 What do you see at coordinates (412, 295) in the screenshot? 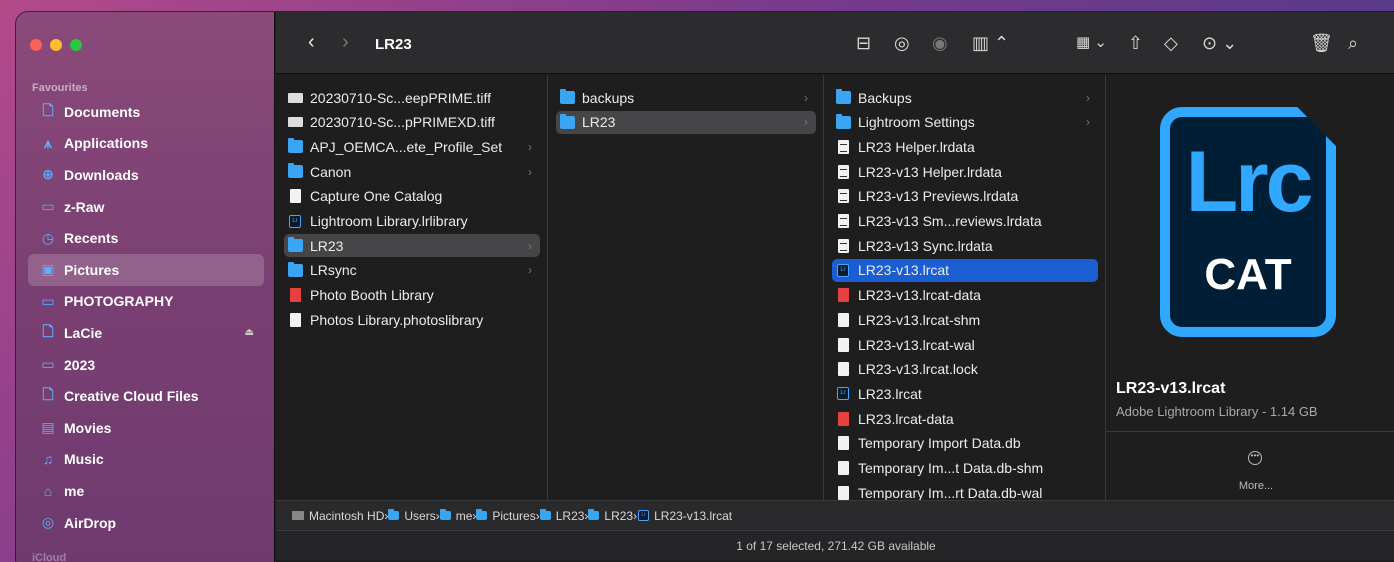
I see `file-row: Photo Booth Library` at bounding box center [412, 295].